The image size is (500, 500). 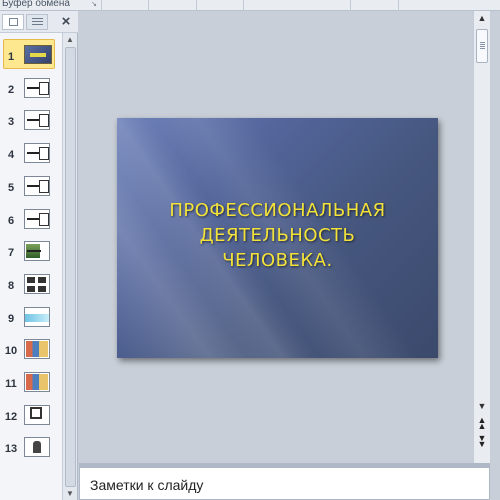 I want to click on slide-thumbnail: 5, so click(x=31, y=189).